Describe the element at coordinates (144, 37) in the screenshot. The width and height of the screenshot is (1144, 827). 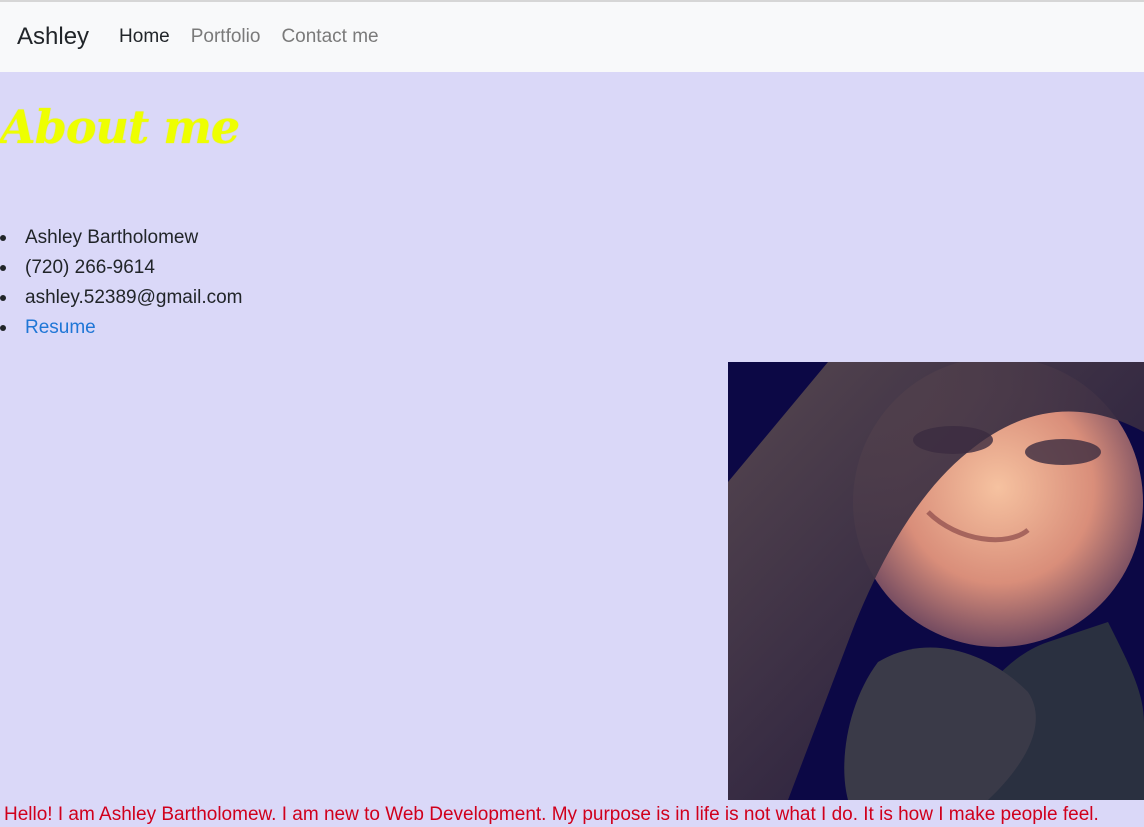
I see `nav-home-link: Home` at that location.